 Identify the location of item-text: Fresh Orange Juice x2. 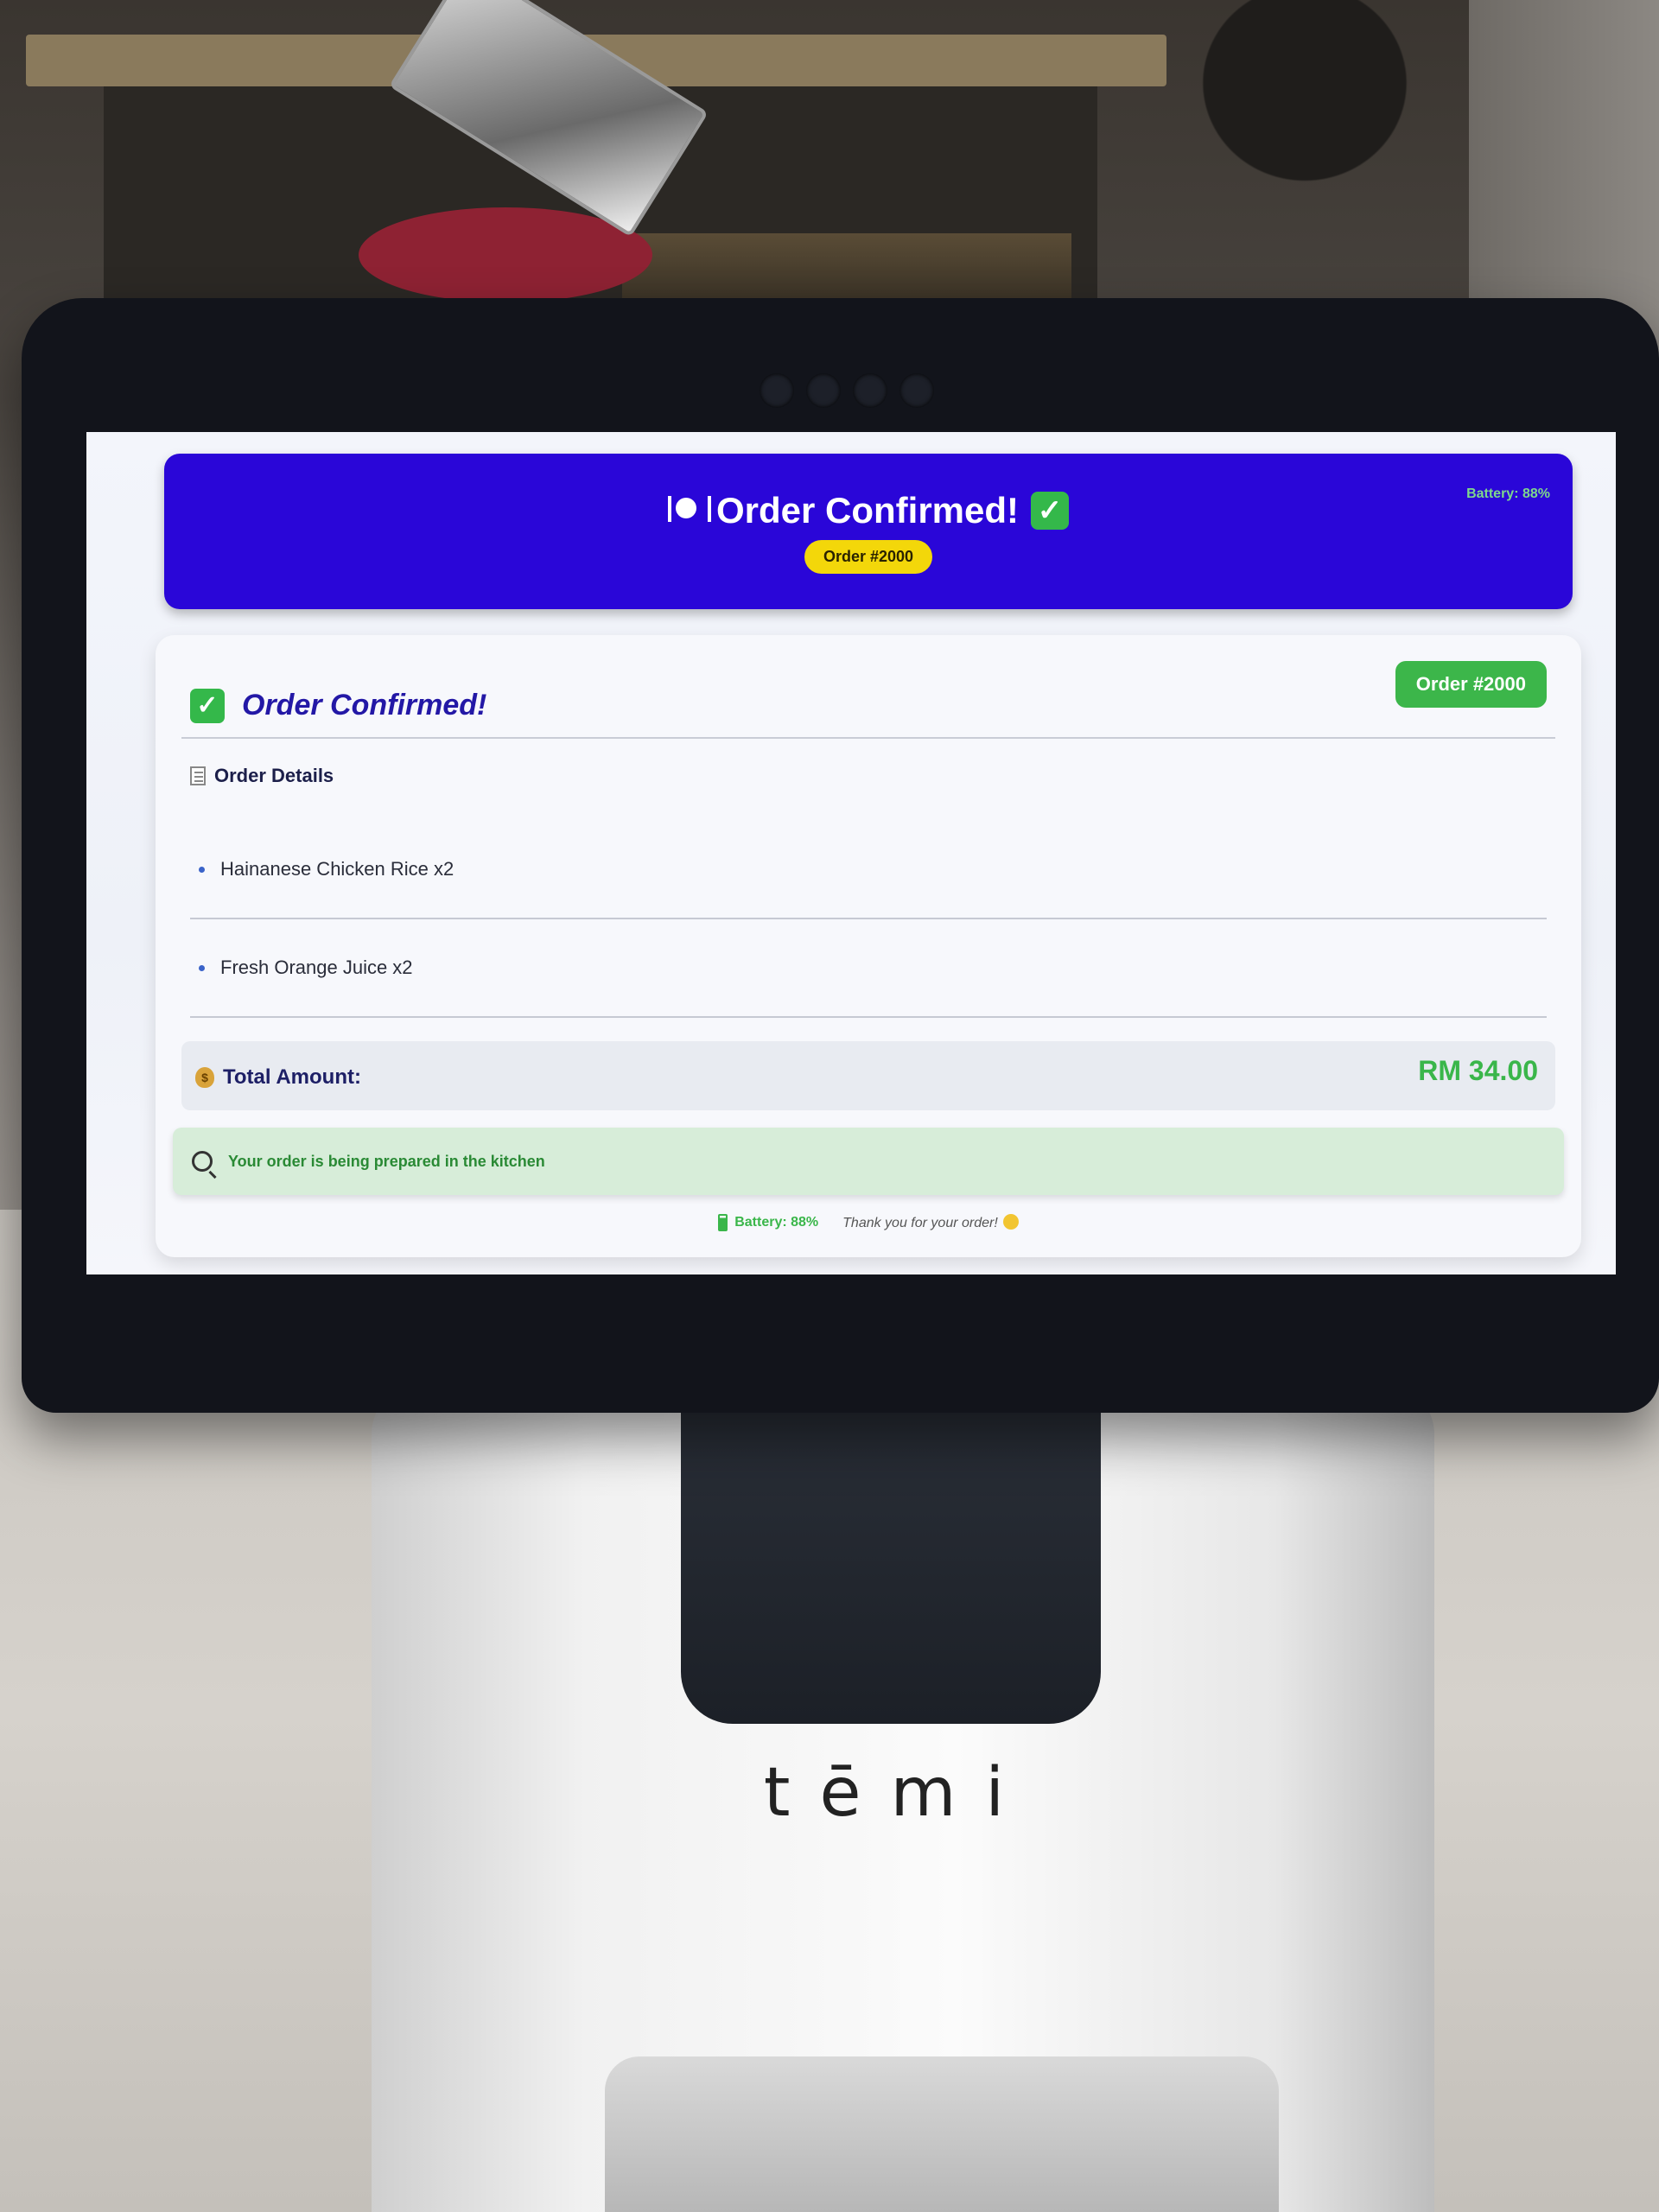
(316, 967).